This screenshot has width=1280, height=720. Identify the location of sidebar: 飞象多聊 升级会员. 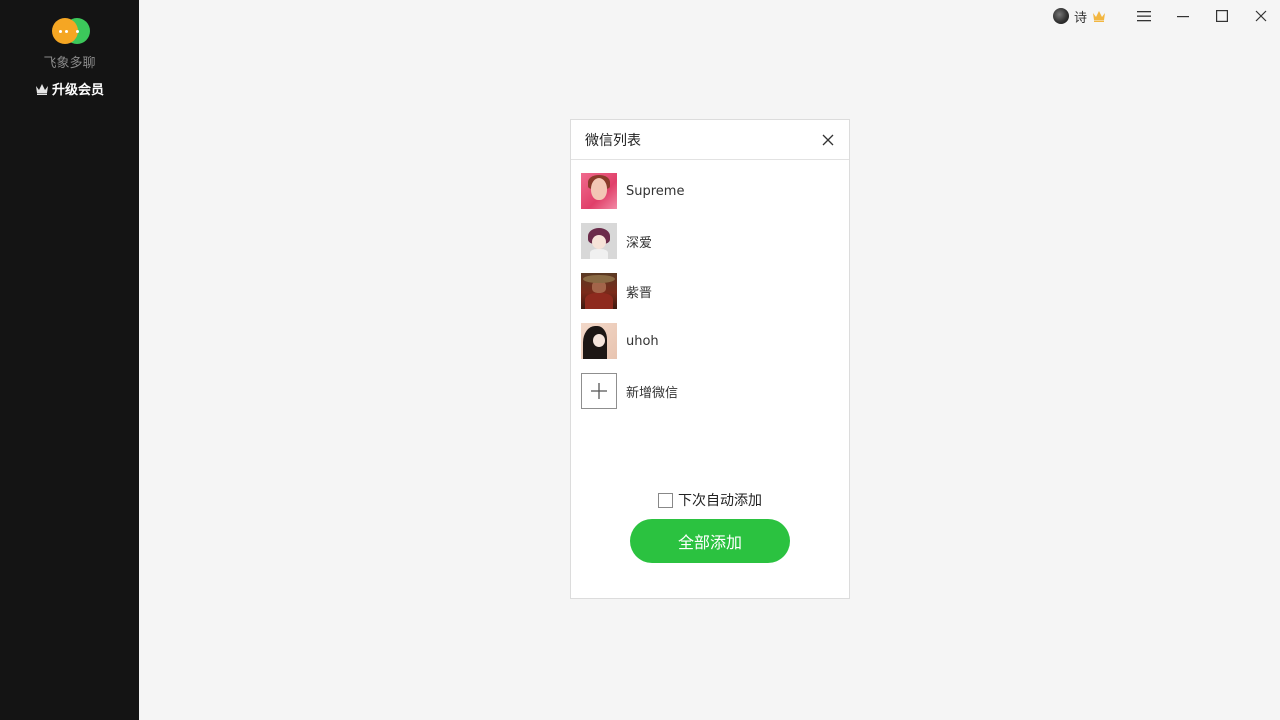
(69, 360).